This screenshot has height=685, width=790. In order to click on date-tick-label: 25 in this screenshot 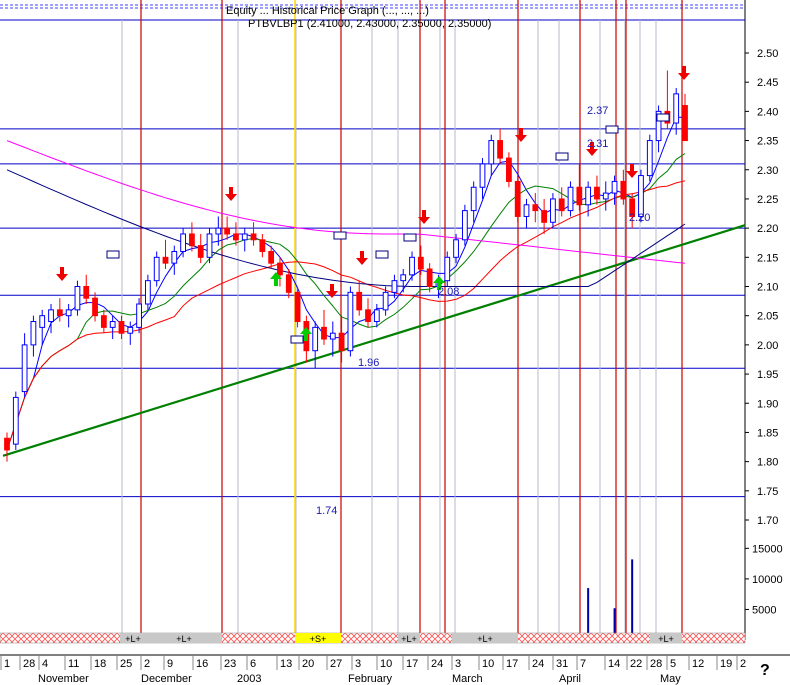, I will do `click(126, 664)`.